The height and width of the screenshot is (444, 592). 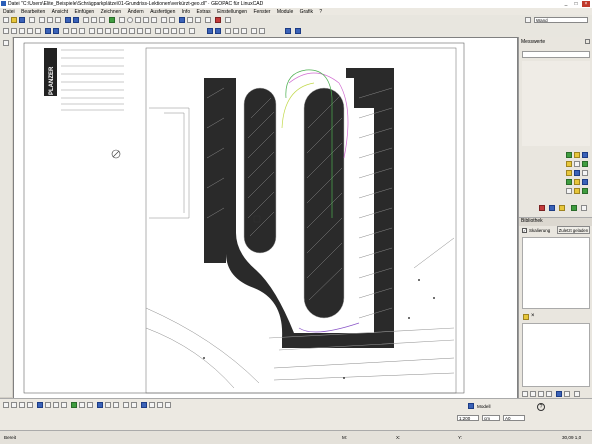 I want to click on properties-icon, so click(x=208, y=20).